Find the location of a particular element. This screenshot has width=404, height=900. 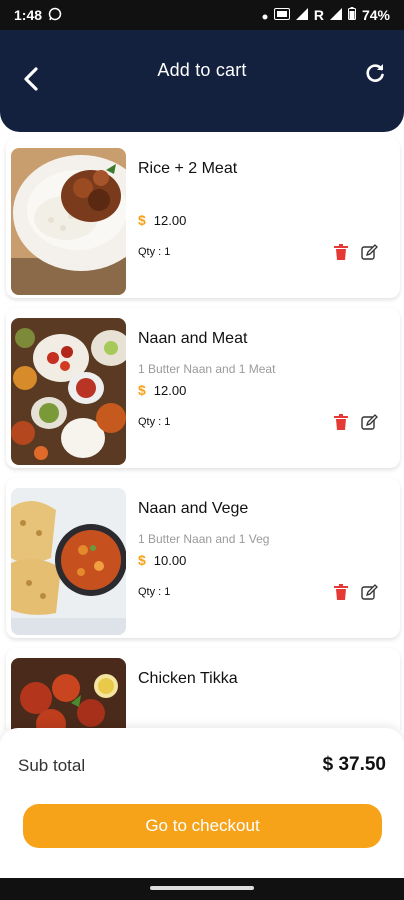

cart-item: Chicken Tikka is located at coordinates (203, 689).